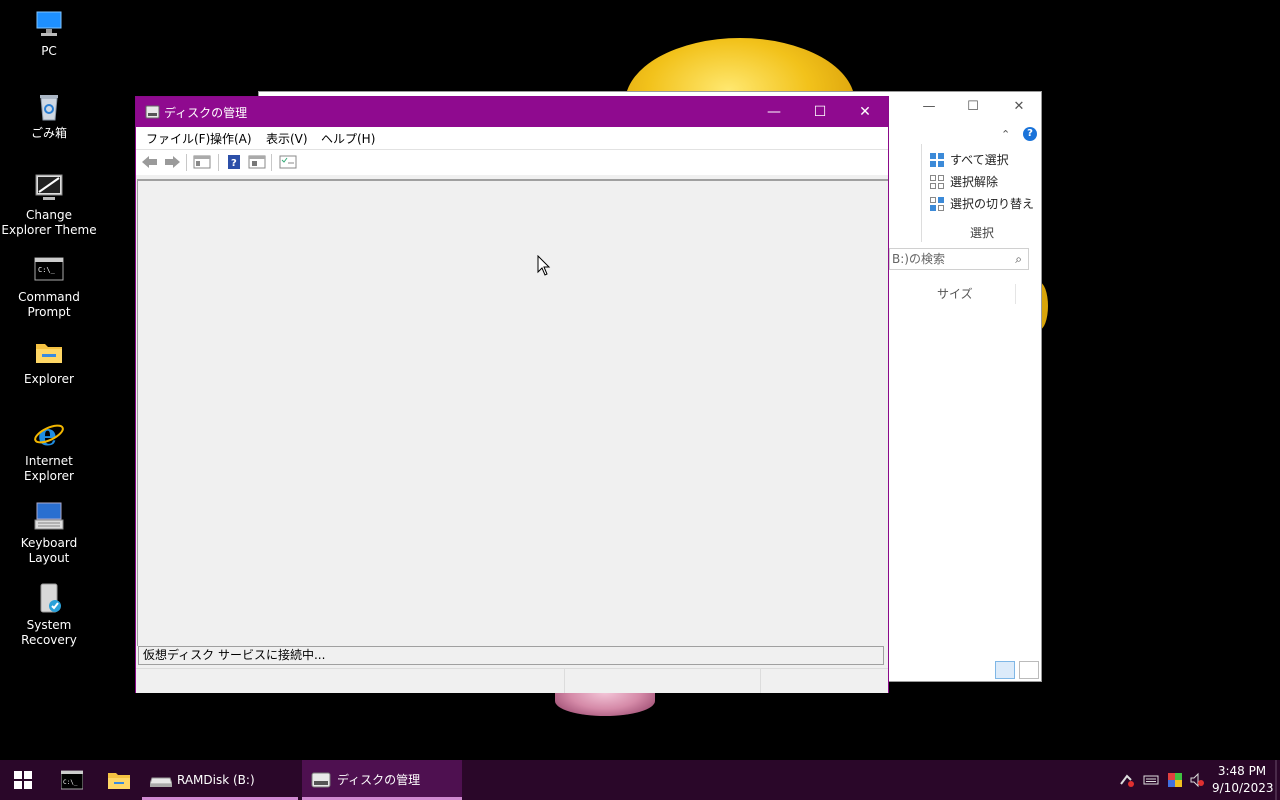 This screenshot has width=1280, height=800. What do you see at coordinates (49, 106) in the screenshot?
I see `recycle-bin-icon` at bounding box center [49, 106].